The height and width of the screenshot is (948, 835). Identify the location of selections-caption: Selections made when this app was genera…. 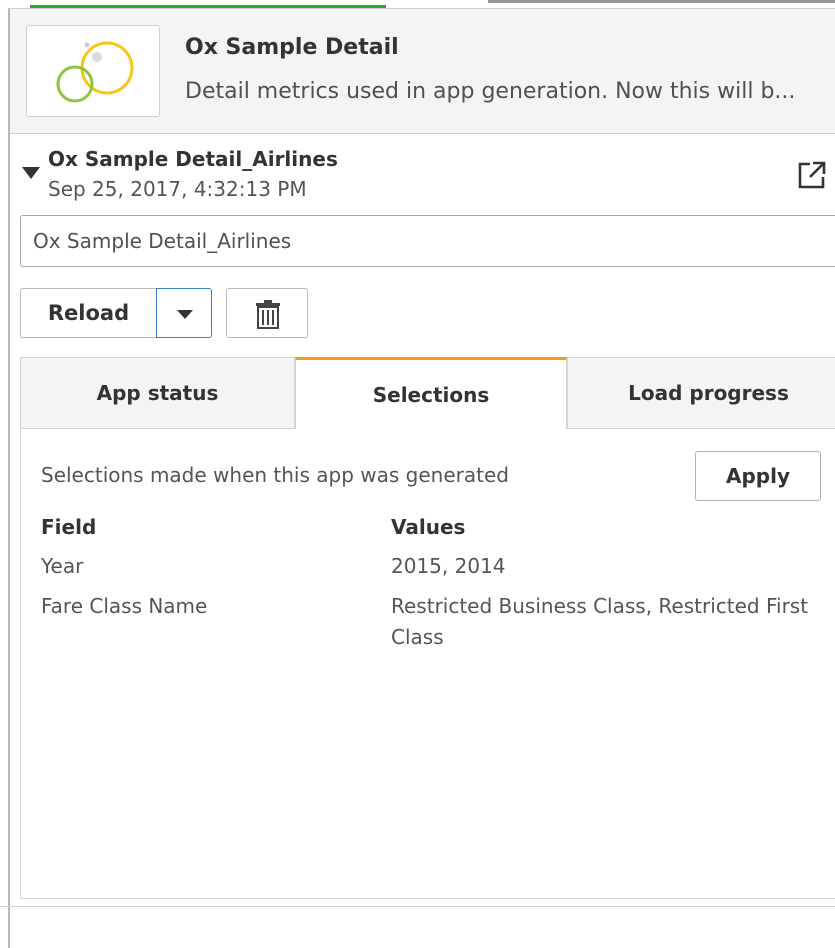
(275, 475).